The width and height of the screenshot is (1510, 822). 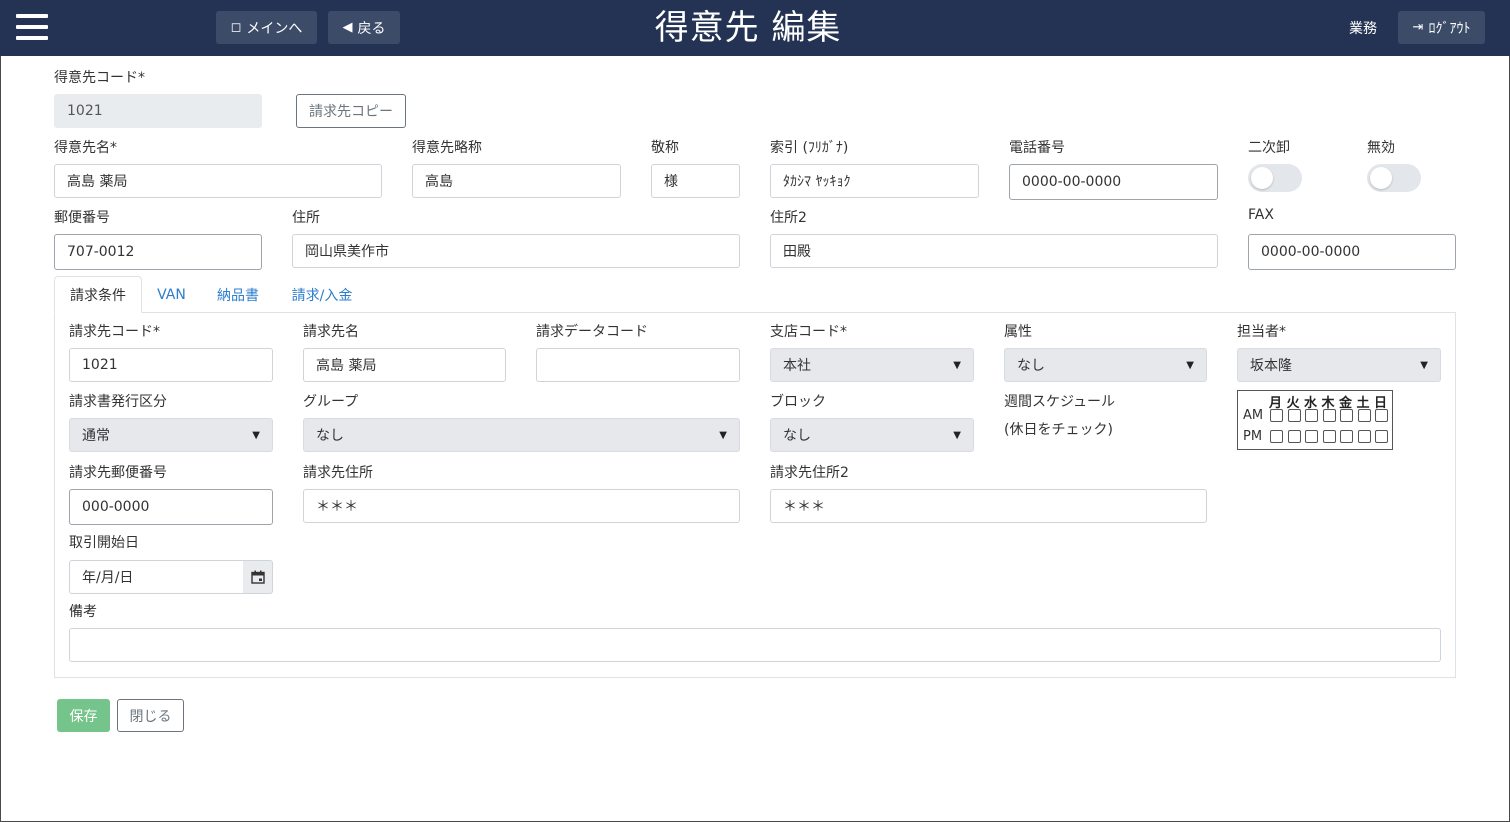 I want to click on address2-label: 住所2, so click(x=788, y=218).